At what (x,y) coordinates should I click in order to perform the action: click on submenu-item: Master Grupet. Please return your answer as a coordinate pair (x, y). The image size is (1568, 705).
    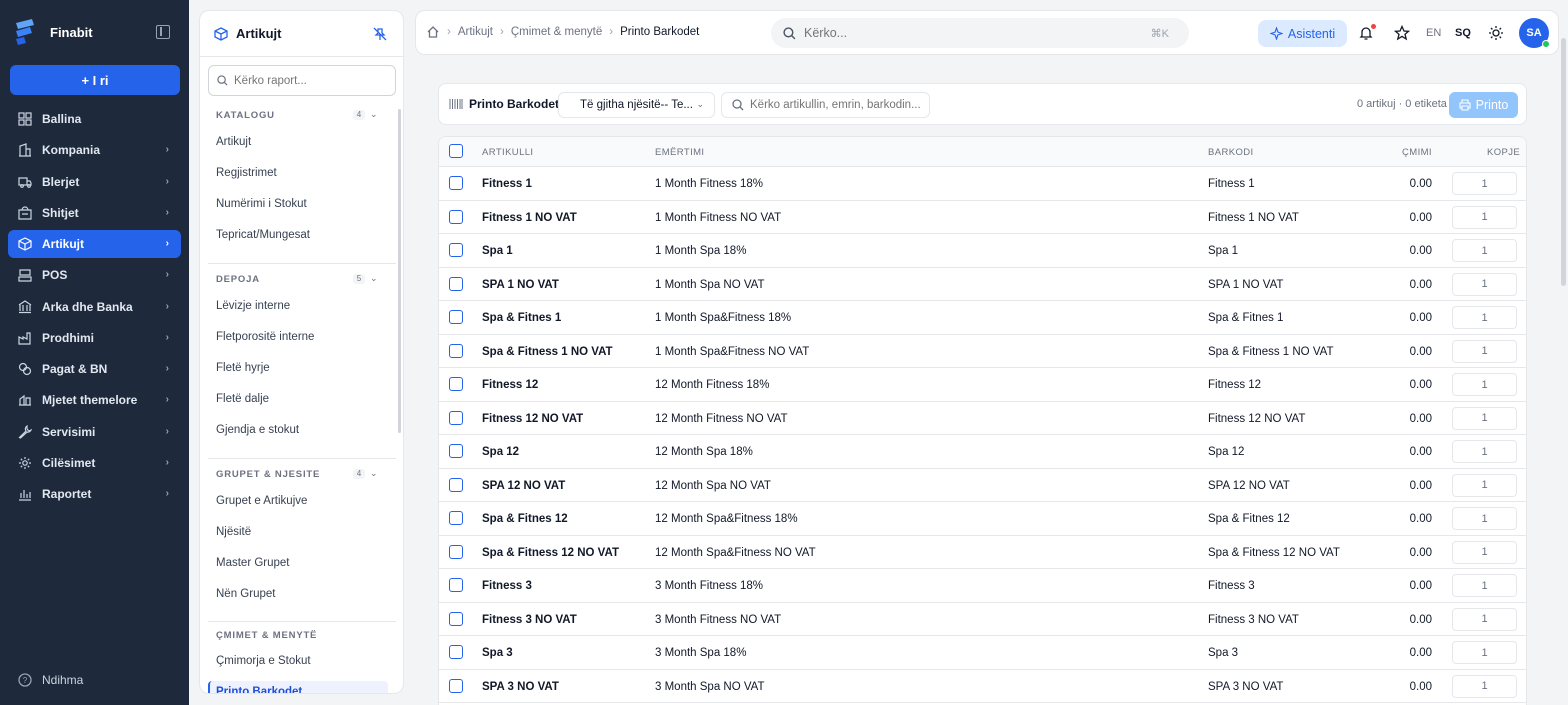
    Looking at the image, I should click on (253, 563).